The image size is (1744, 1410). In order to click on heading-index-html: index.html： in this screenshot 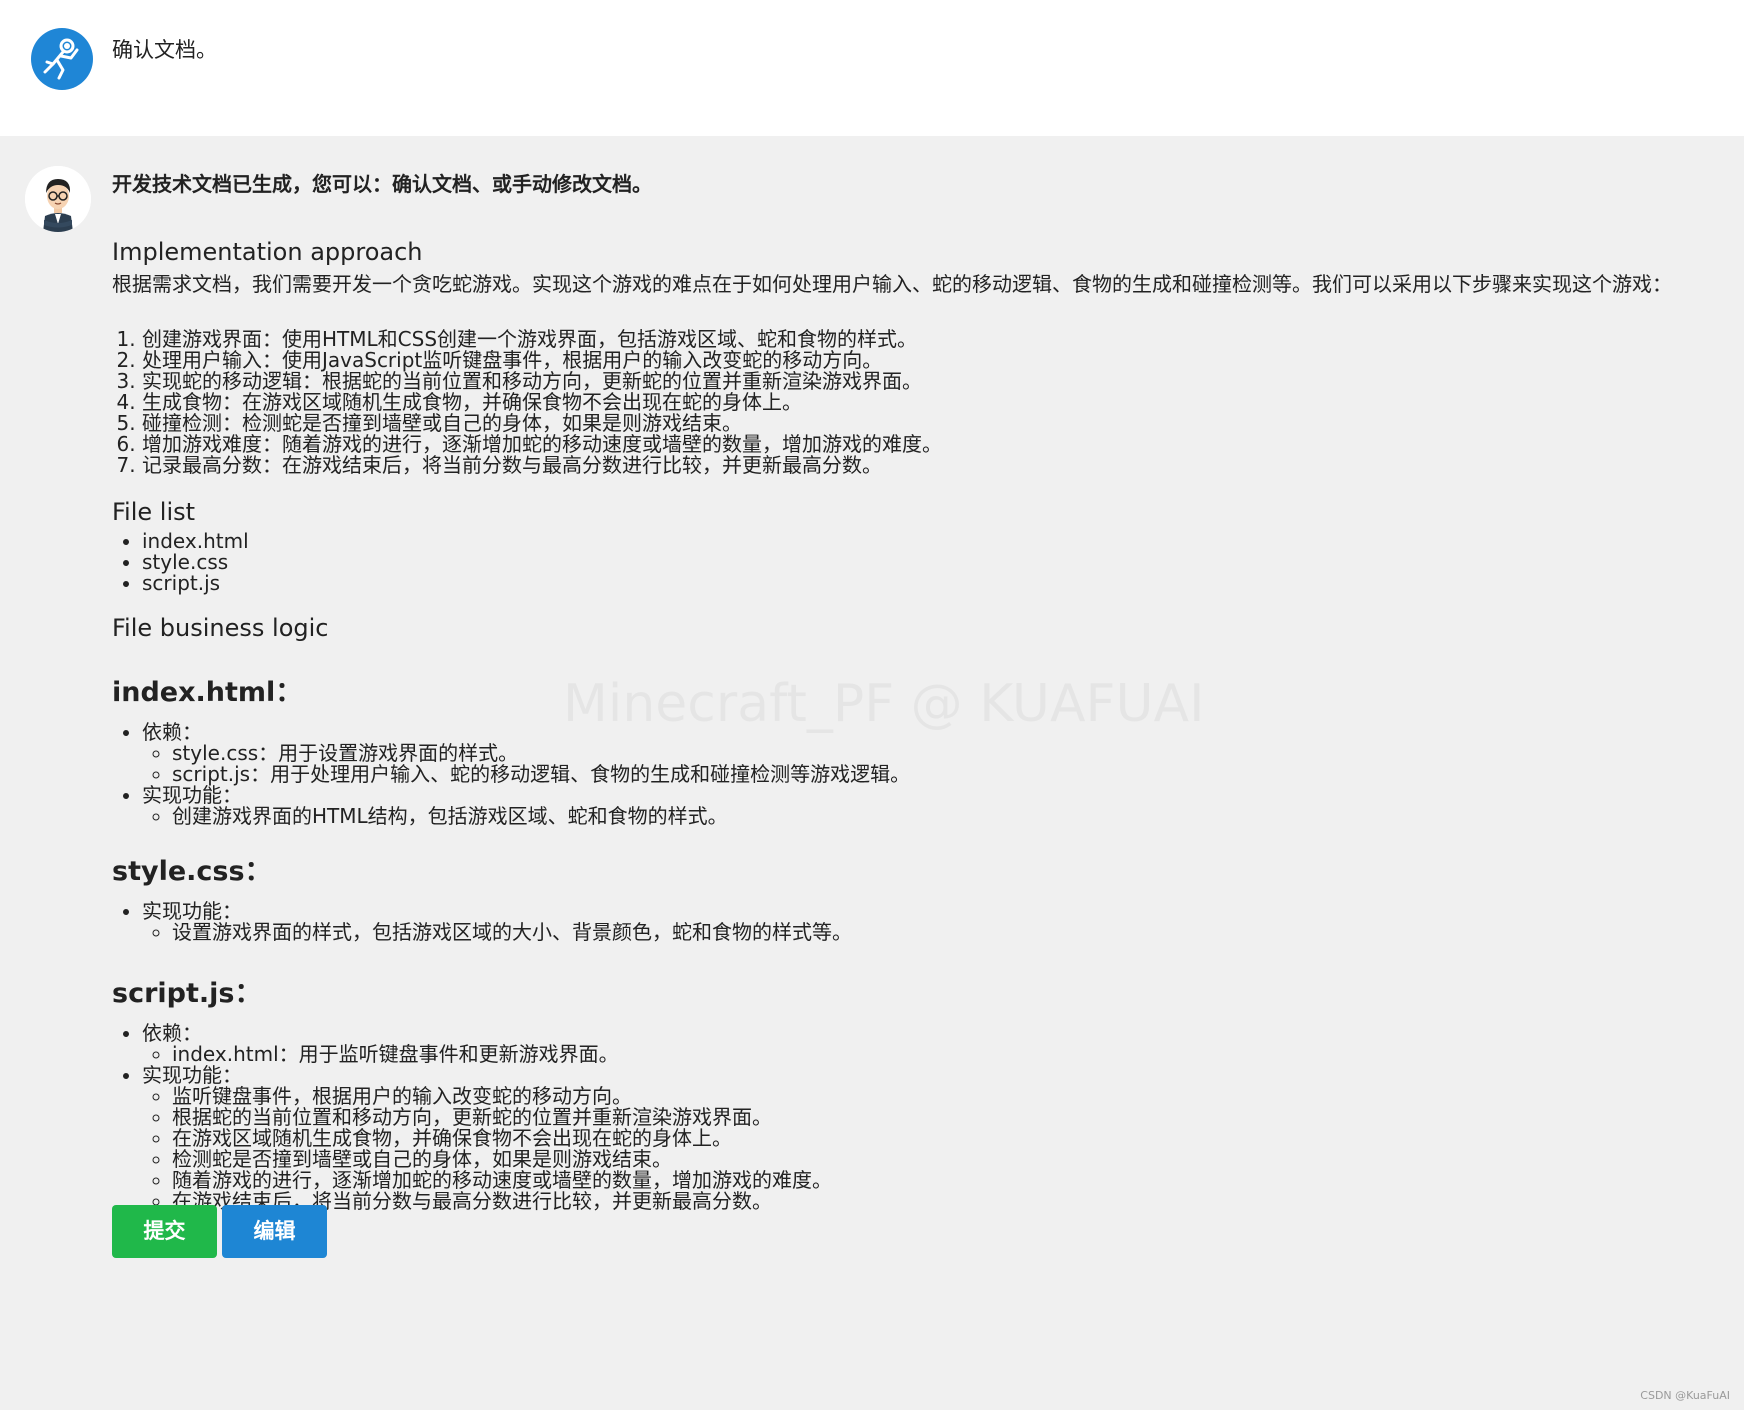, I will do `click(207, 692)`.